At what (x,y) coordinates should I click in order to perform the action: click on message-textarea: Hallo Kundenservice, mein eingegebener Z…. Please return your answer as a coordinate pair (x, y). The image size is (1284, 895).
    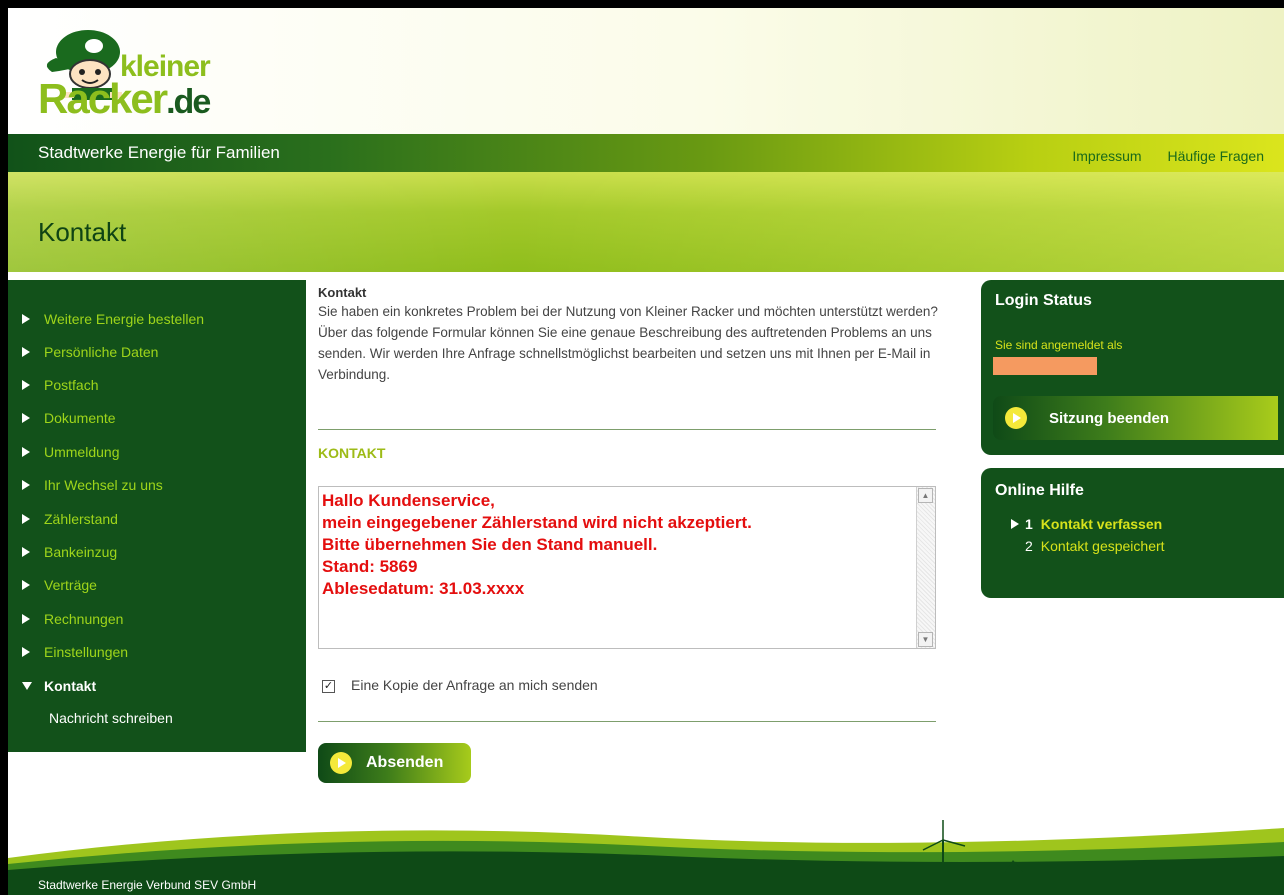
    Looking at the image, I should click on (627, 567).